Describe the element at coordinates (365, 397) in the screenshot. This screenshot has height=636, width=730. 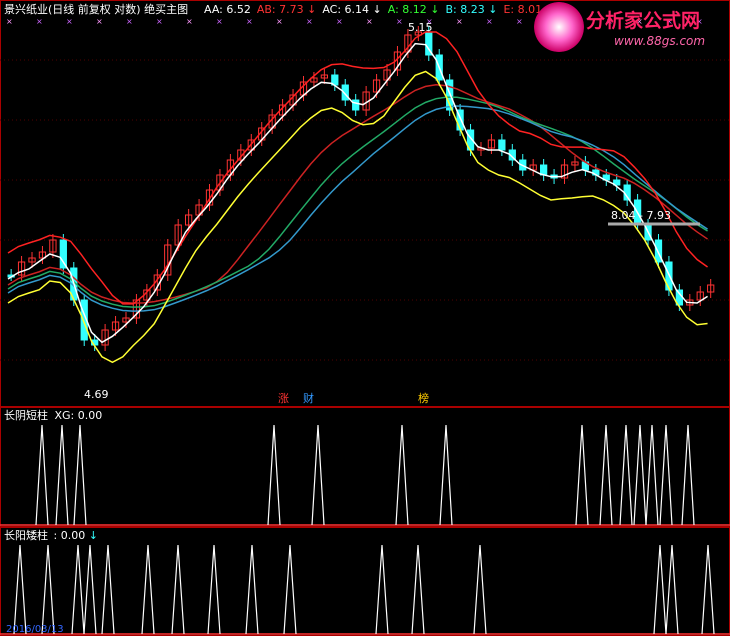
I see `signal-markers: 涨财榜` at that location.